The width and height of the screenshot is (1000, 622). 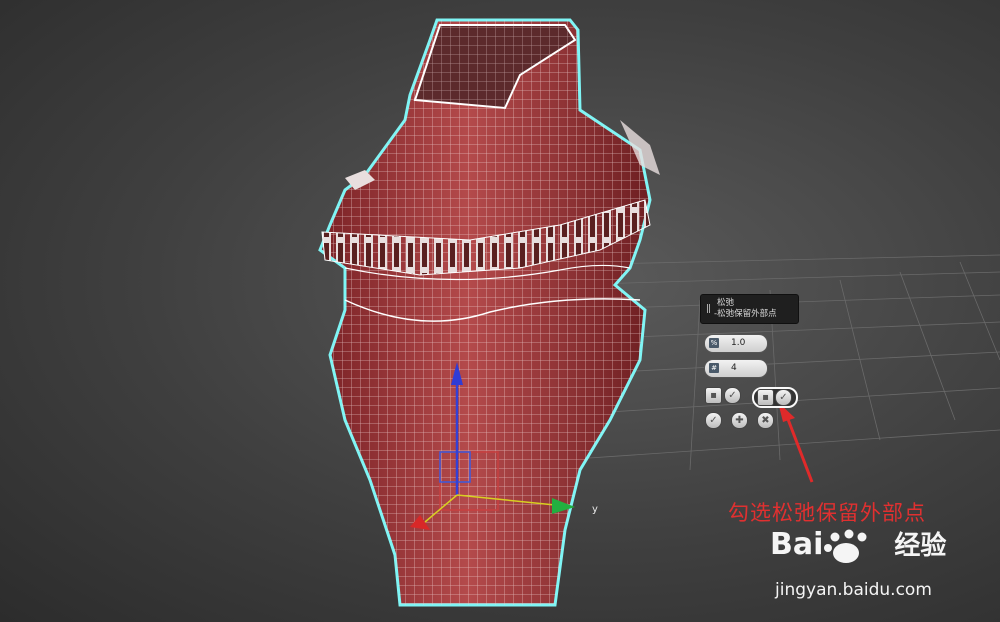 I want to click on caddy-title: 松弛, so click(x=726, y=303).